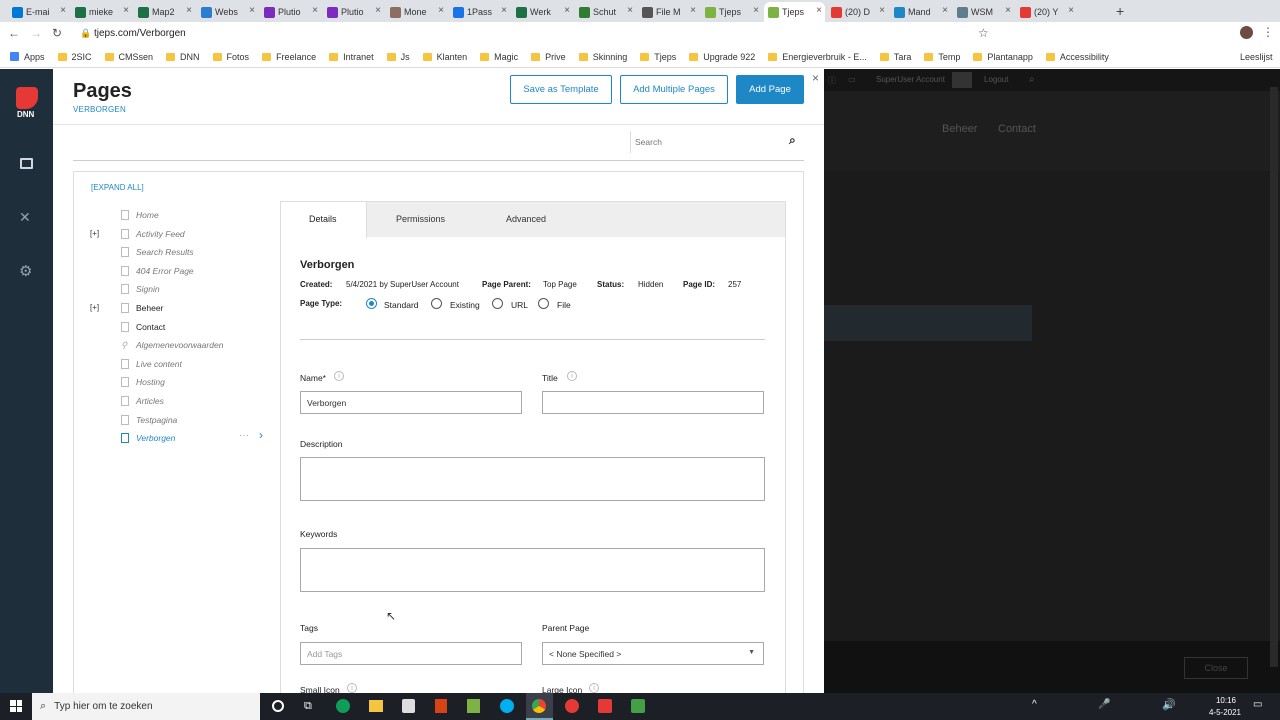  Describe the element at coordinates (1268, 32) in the screenshot. I see `menu-icon: ⋮` at that location.